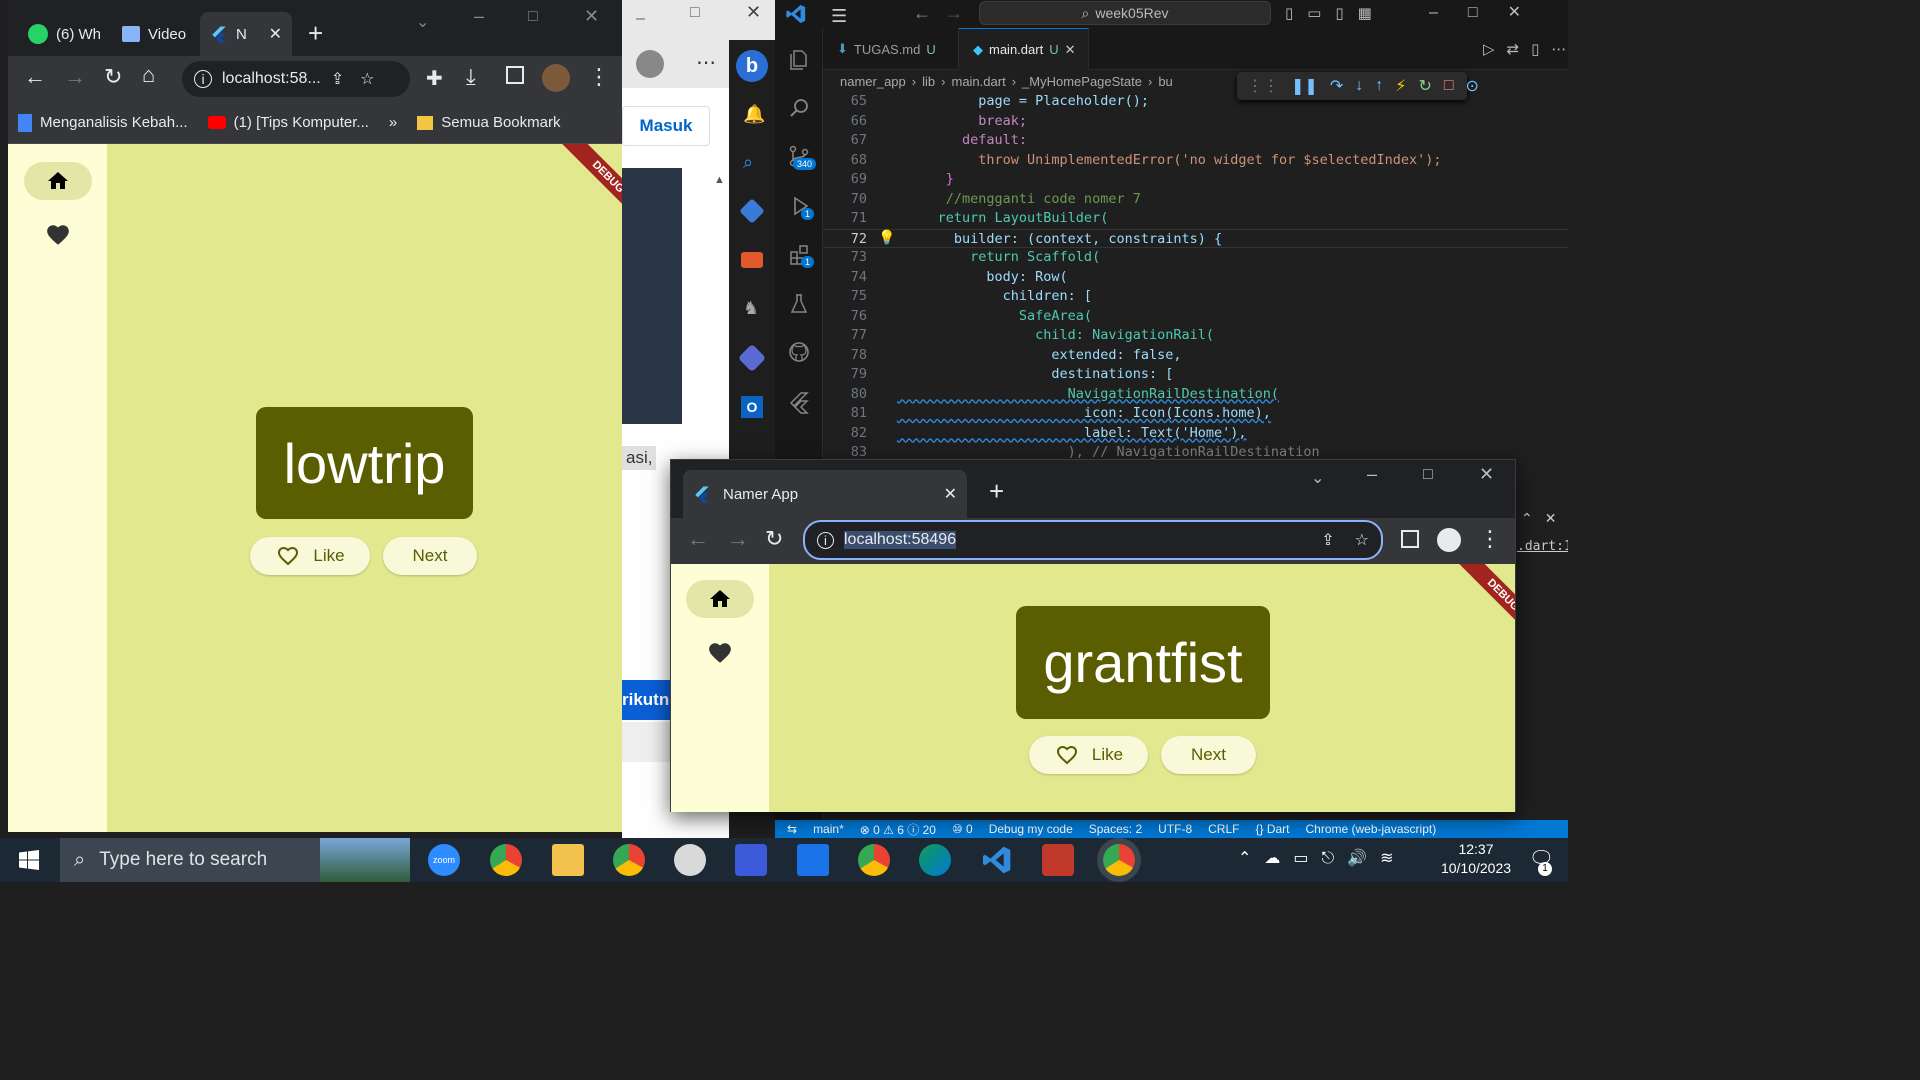 Image resolution: width=1920 pixels, height=1080 pixels. Describe the element at coordinates (978, 81) in the screenshot. I see `breadcrumb-main-dart: main.dart` at that location.